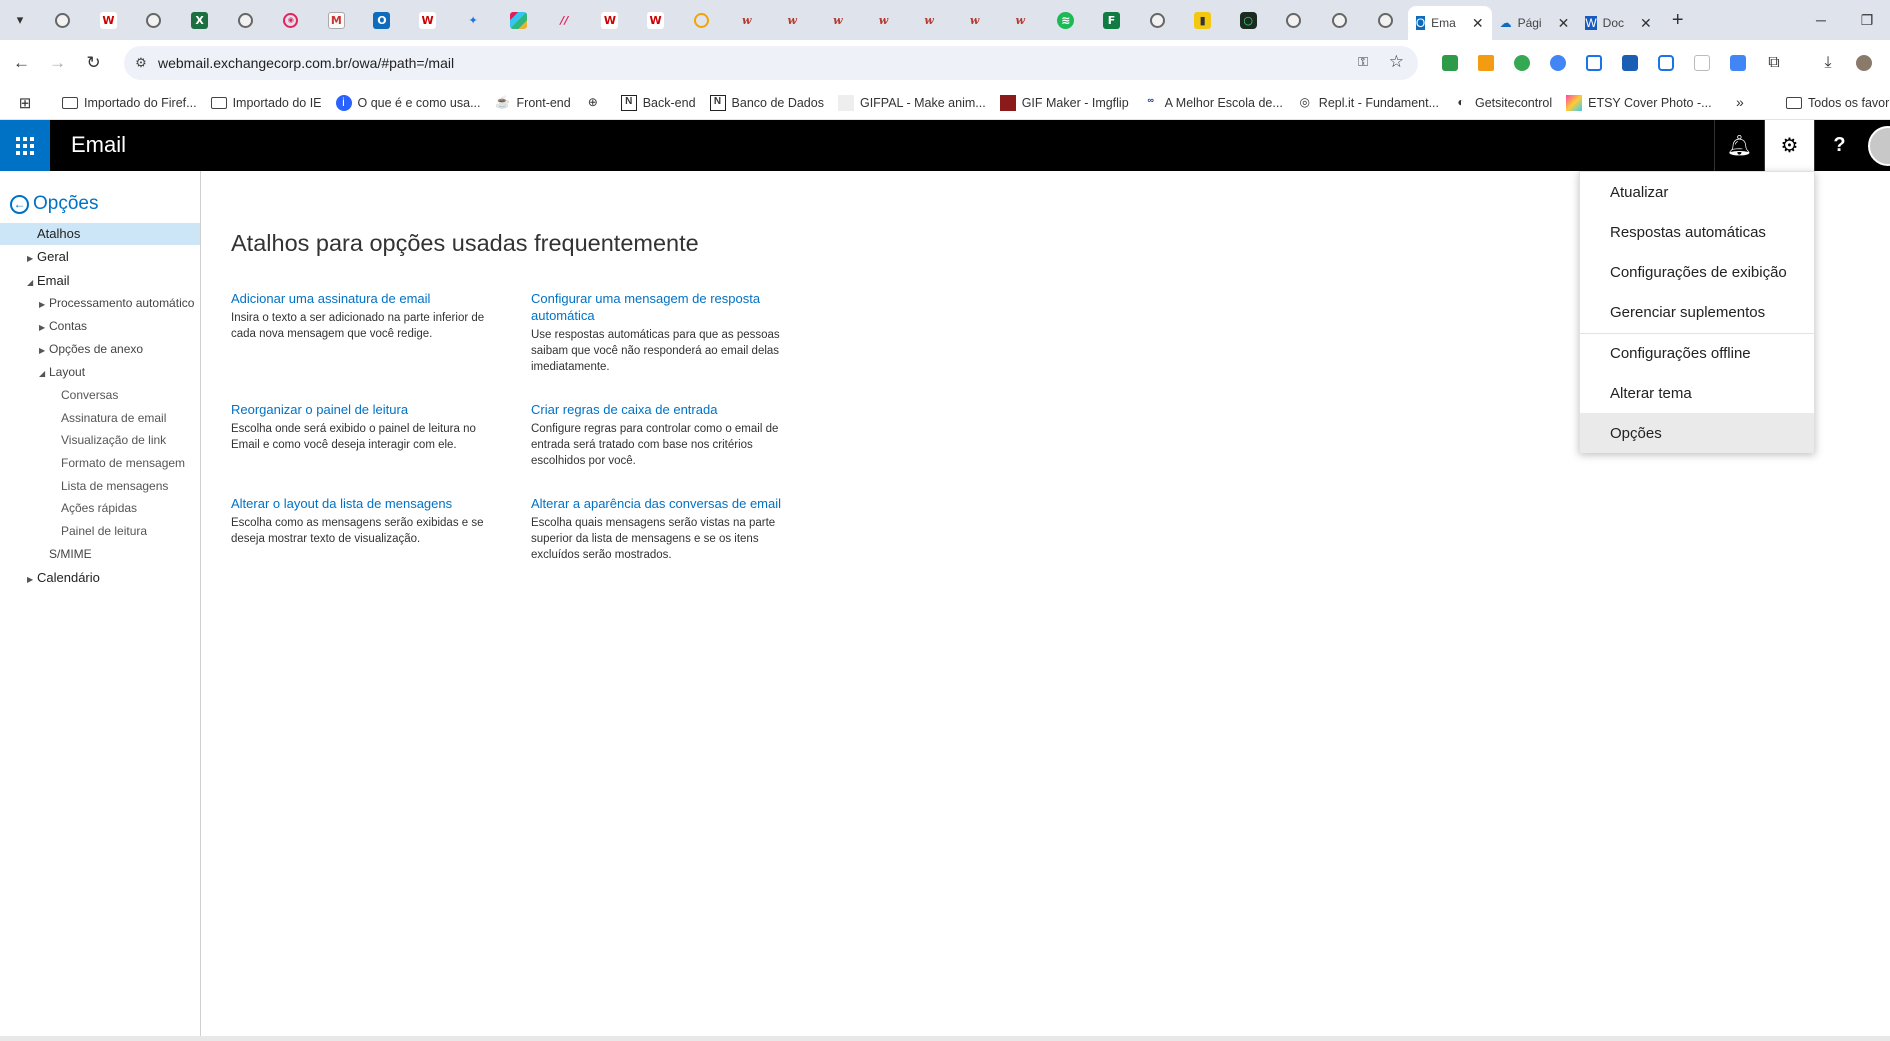 The height and width of the screenshot is (1041, 1890). I want to click on nav-item-email: ◢ Email, so click(48, 280).